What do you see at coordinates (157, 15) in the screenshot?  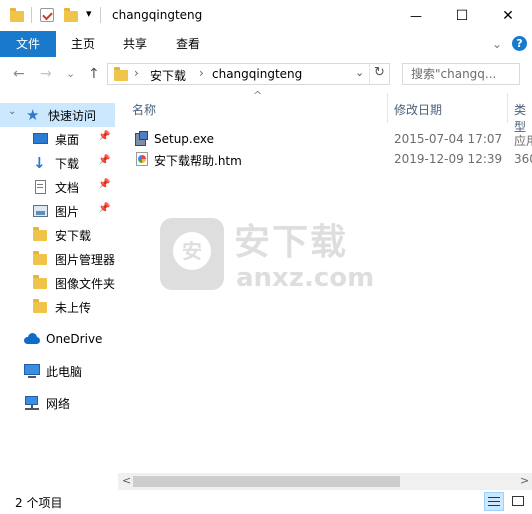 I see `window-title: changqingteng` at bounding box center [157, 15].